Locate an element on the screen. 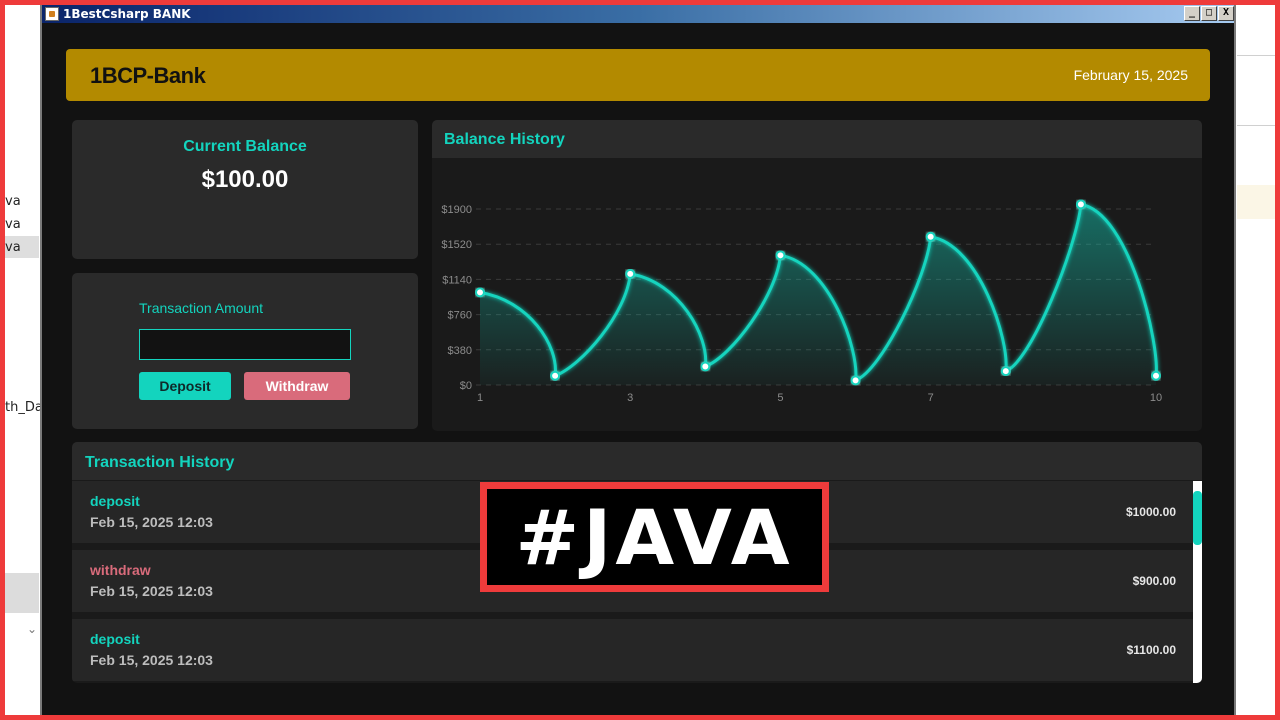 The width and height of the screenshot is (1280, 720). x-tick-label: 1 is located at coordinates (480, 398).